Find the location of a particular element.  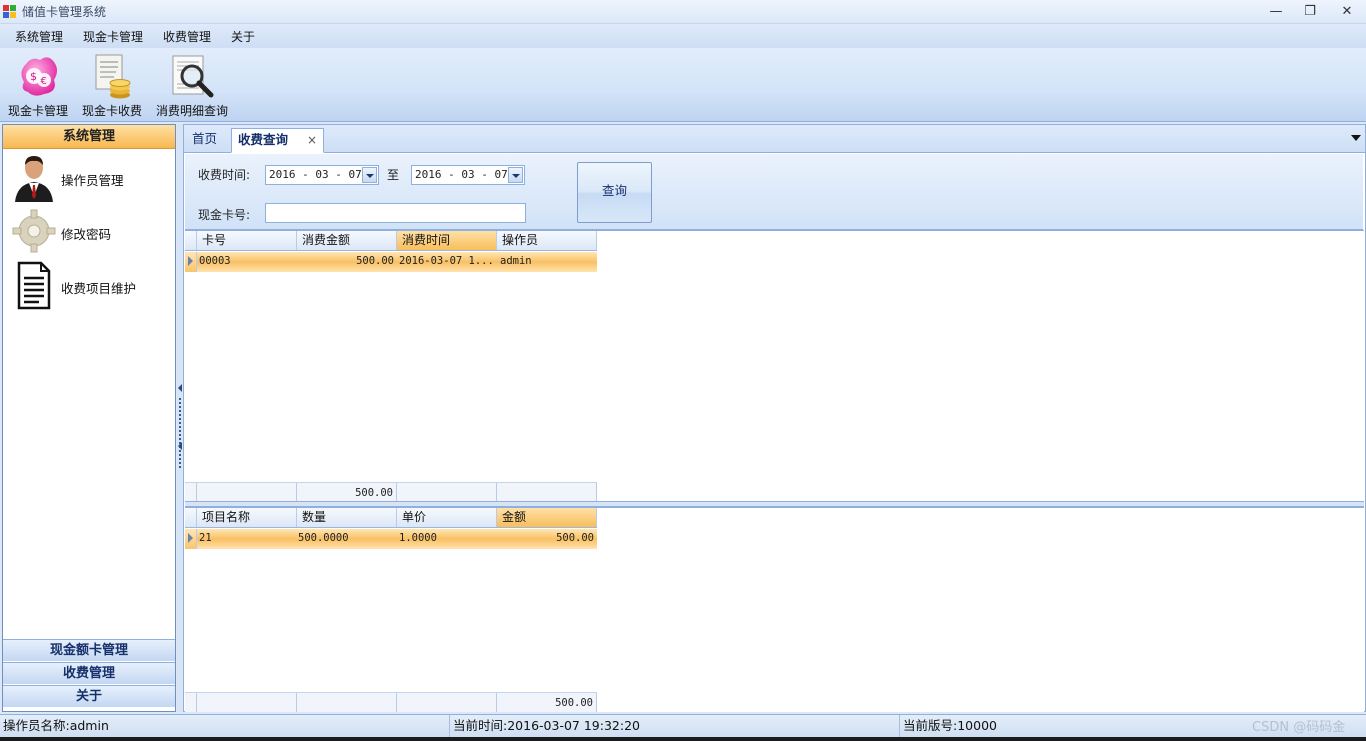

bottom-edge is located at coordinates (683, 739).